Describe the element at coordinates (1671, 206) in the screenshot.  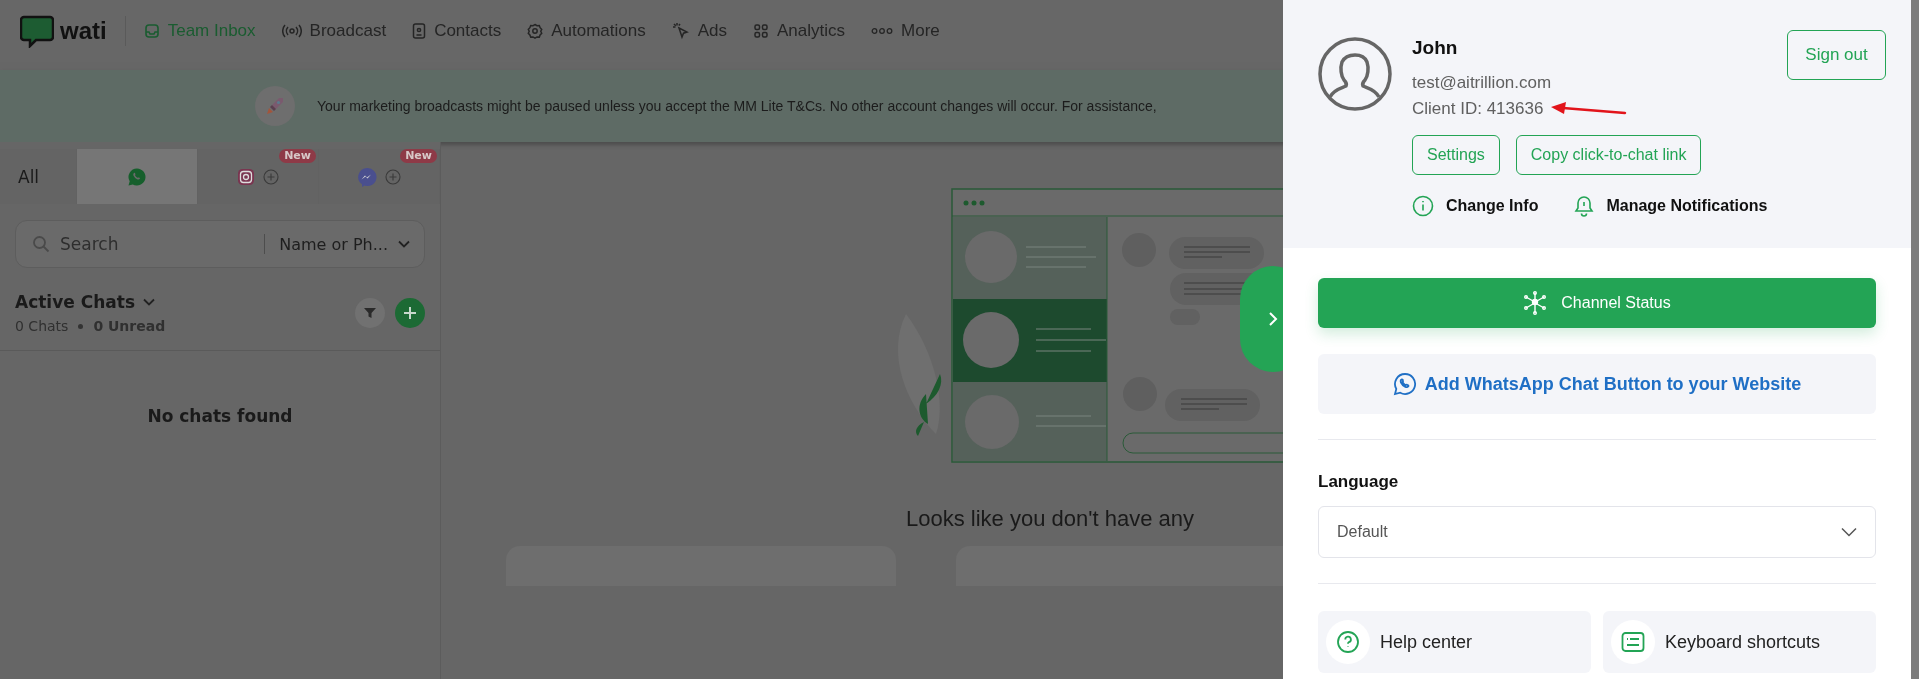
I see `profile-link: Manage Notifications` at that location.